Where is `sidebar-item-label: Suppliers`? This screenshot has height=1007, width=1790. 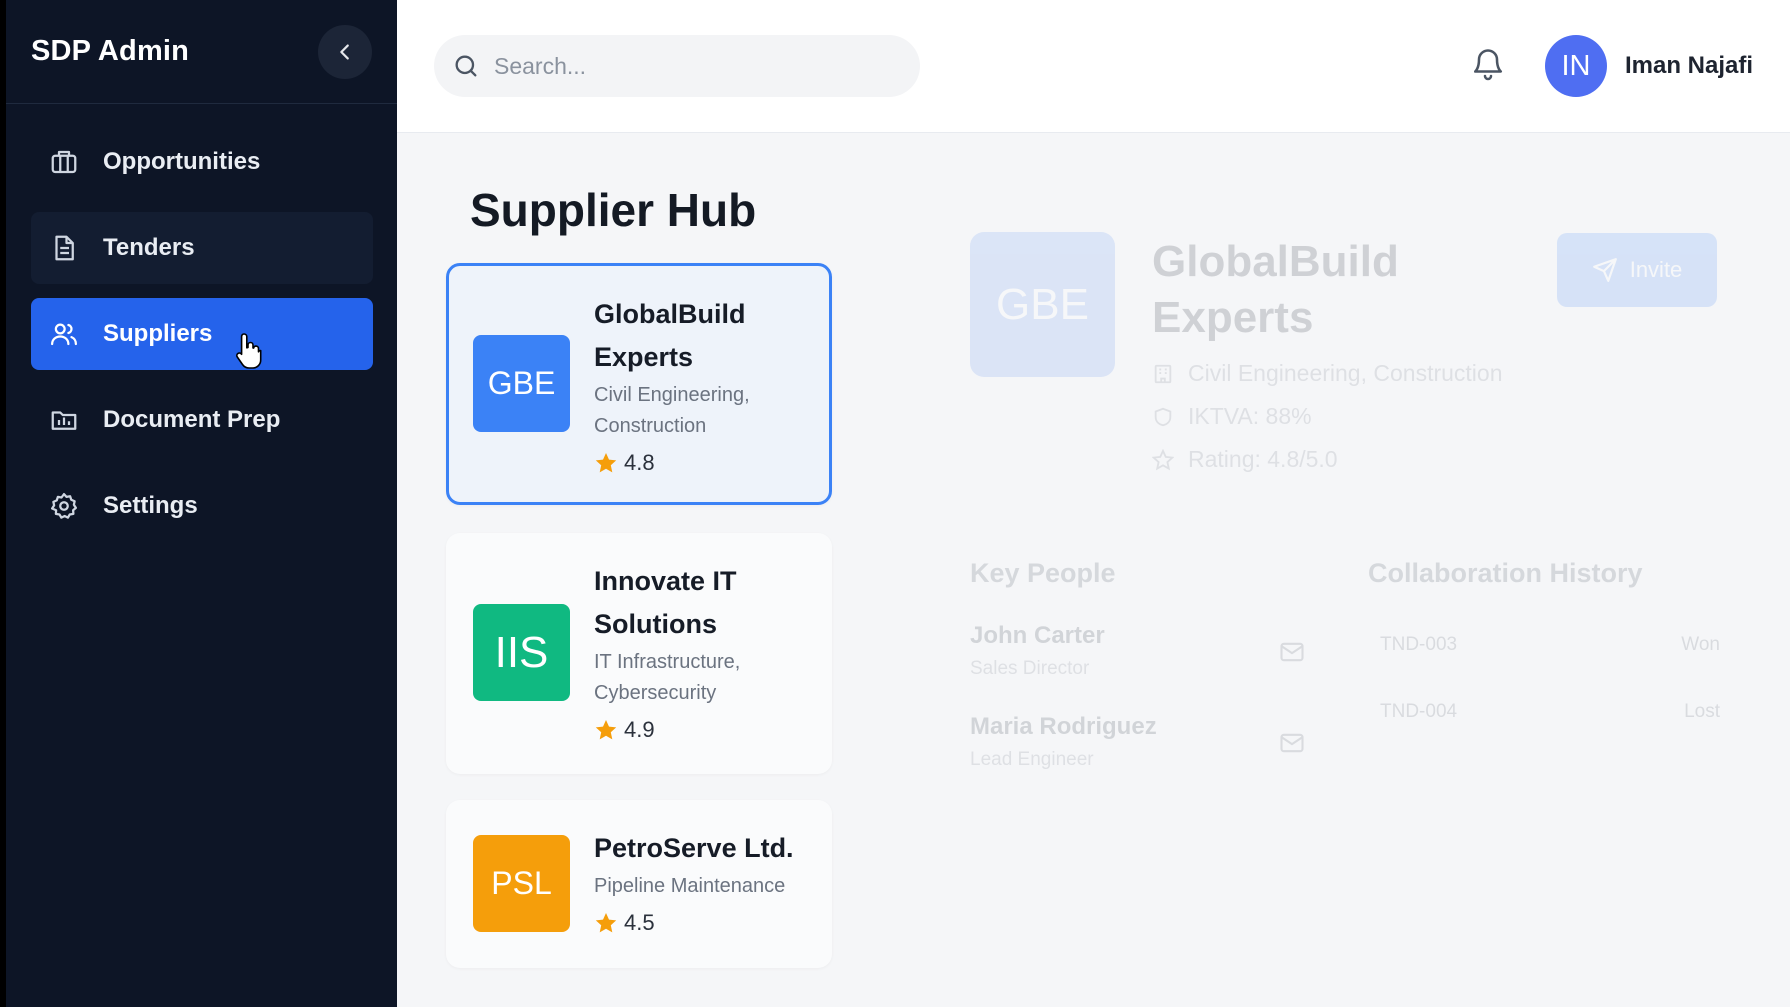 sidebar-item-label: Suppliers is located at coordinates (158, 333).